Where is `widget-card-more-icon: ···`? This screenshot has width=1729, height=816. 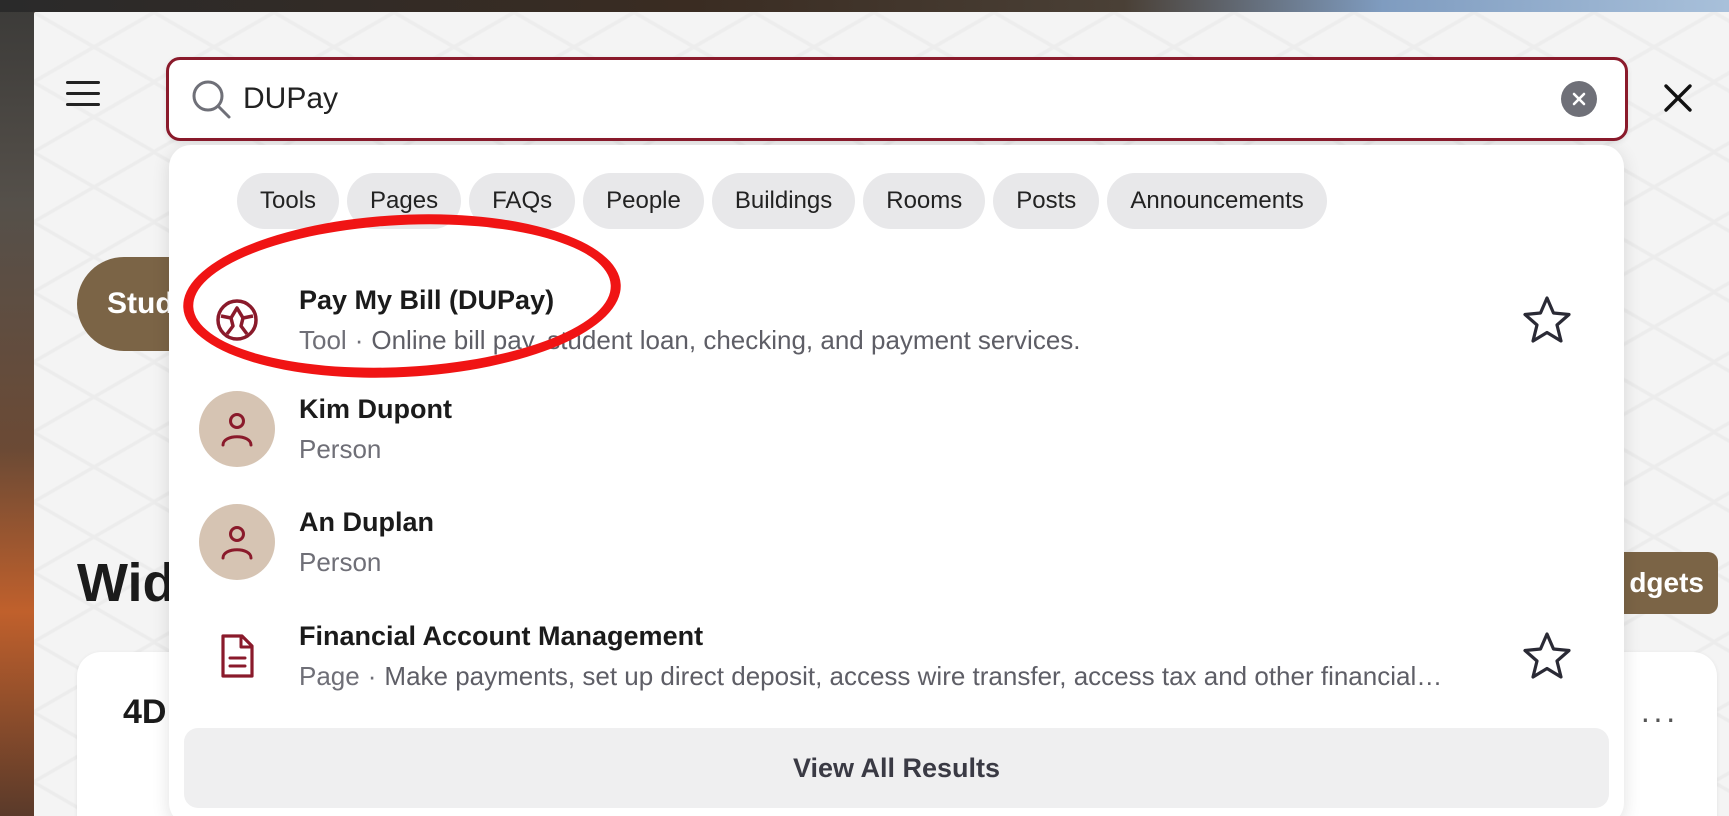 widget-card-more-icon: ··· is located at coordinates (1659, 718).